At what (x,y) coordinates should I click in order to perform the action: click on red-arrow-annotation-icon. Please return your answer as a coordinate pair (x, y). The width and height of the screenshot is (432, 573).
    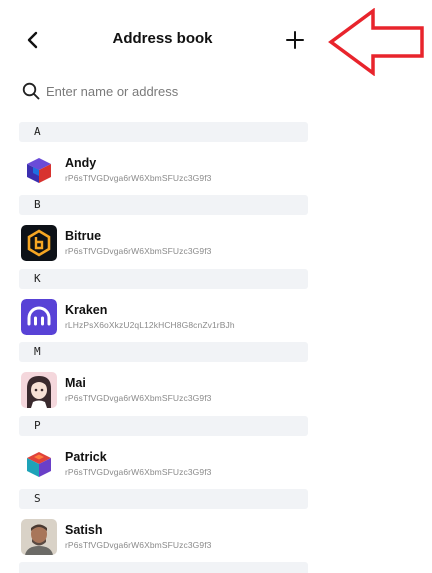
    Looking at the image, I should click on (376, 42).